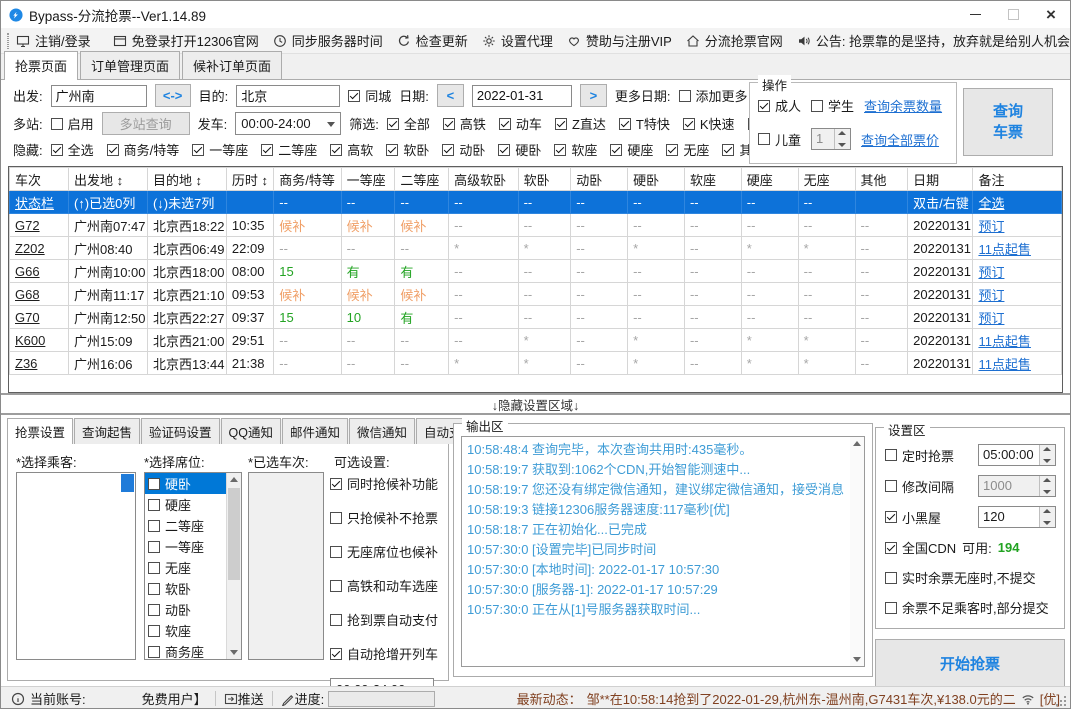 The image size is (1071, 709). I want to click on hide-option-7: 硬卧, so click(519, 149).